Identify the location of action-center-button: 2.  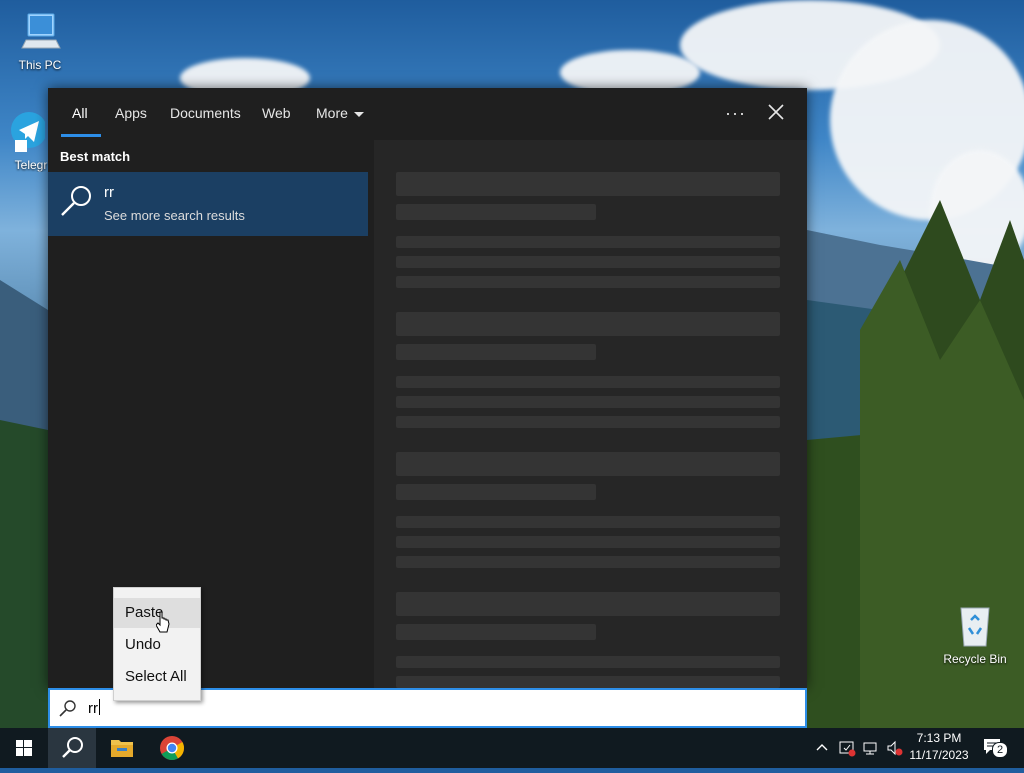
(995, 748).